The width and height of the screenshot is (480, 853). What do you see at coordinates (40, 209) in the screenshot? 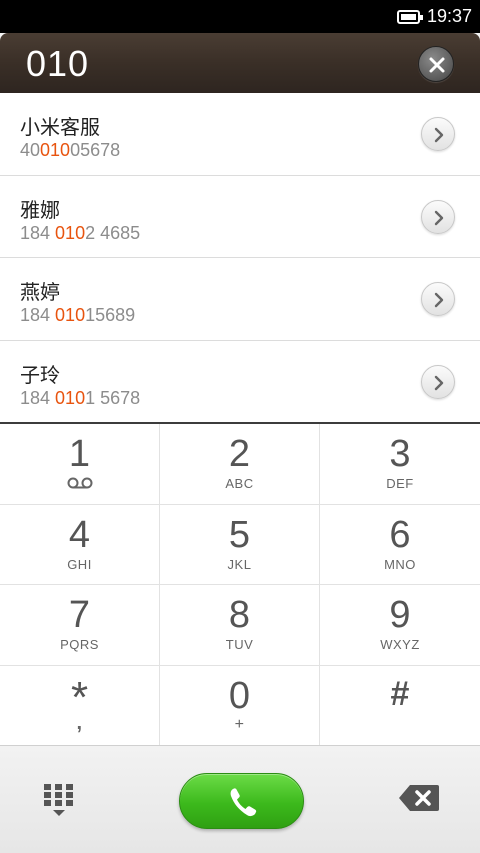
I see `contact-name: 雅娜` at bounding box center [40, 209].